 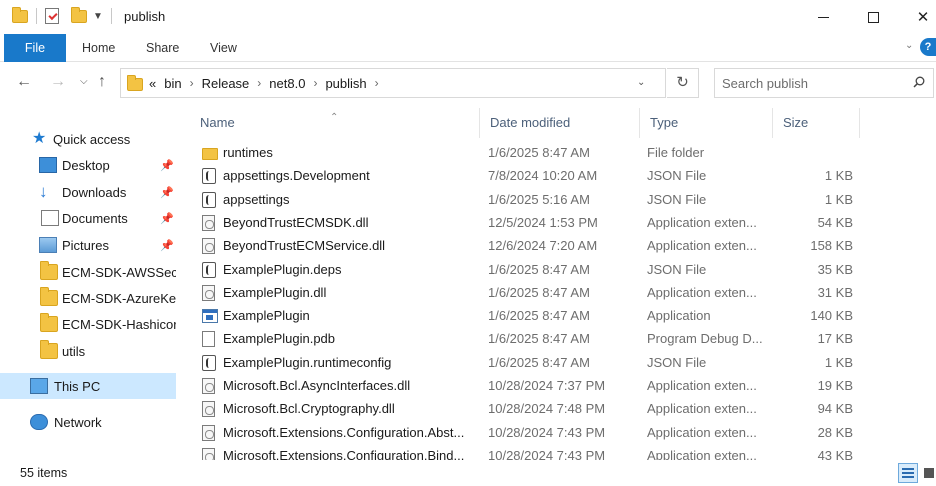 I want to click on file-size: 1 KB, so click(x=838, y=199).